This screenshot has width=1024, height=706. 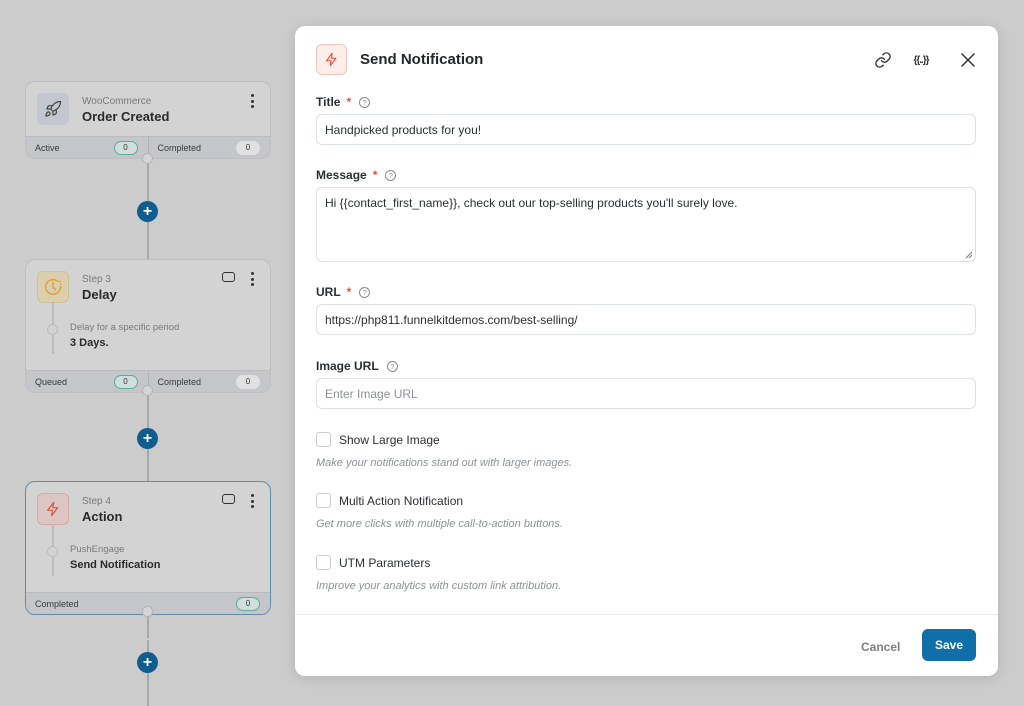 What do you see at coordinates (47, 147) in the screenshot?
I see `stat-label: Active` at bounding box center [47, 147].